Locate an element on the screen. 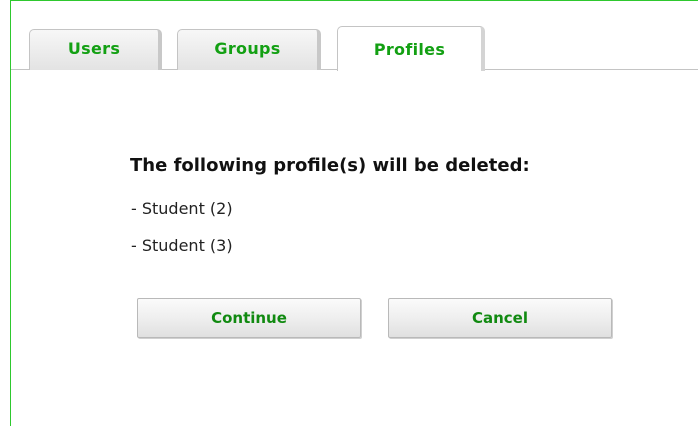  tab-groups: Groups is located at coordinates (249, 49).